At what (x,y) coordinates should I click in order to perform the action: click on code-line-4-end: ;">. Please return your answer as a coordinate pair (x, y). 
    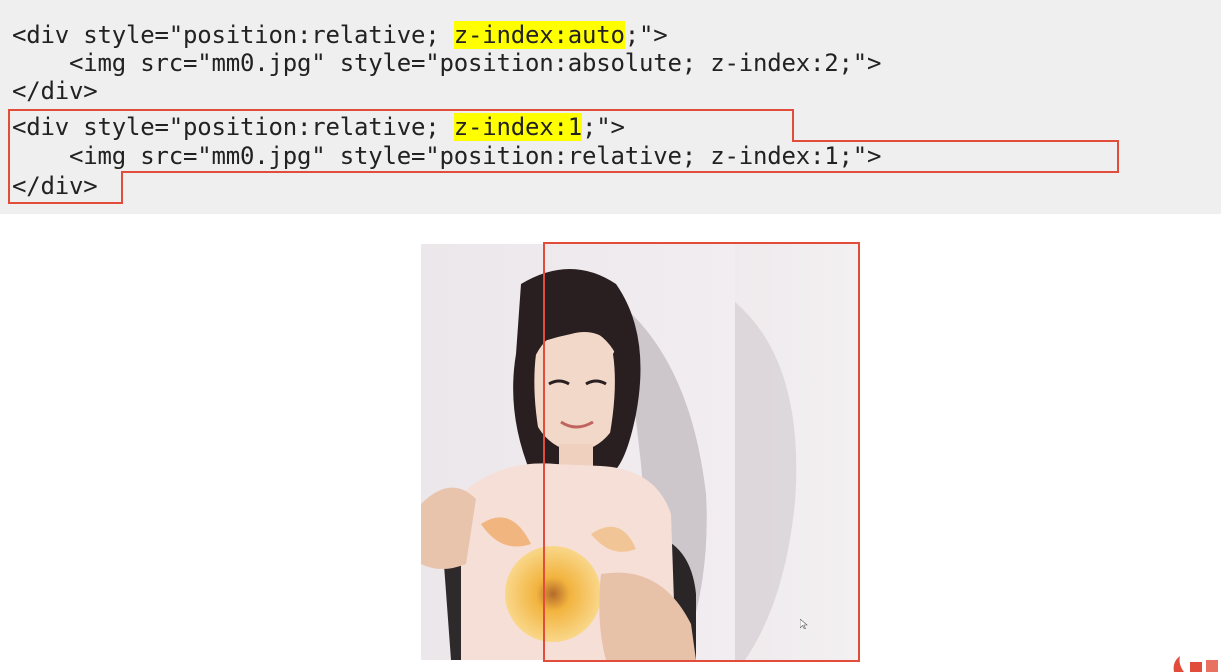
    Looking at the image, I should click on (603, 127).